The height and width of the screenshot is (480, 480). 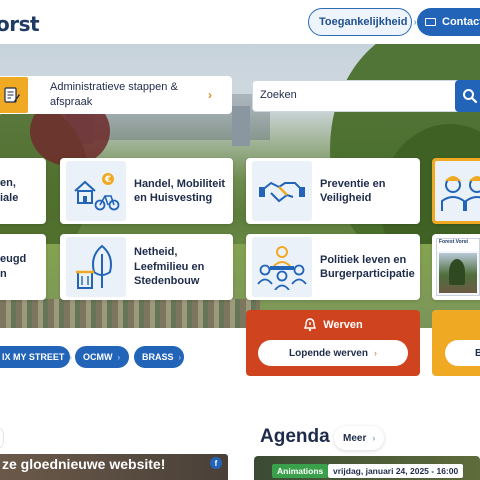 What do you see at coordinates (98, 357) in the screenshot?
I see `quick-link-label: OCMW` at bounding box center [98, 357].